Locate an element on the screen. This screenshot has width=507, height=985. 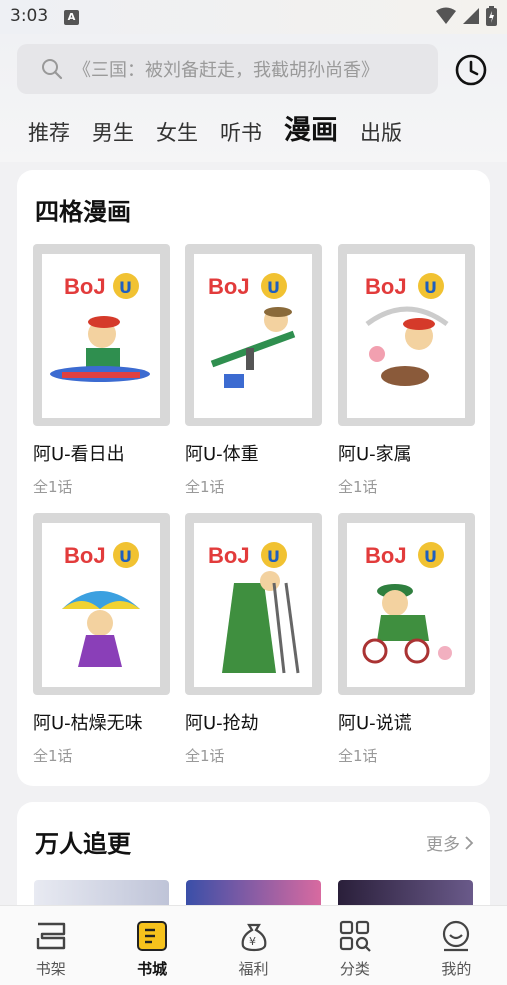
comic-item: BoJ U 阿U-说谎 全1话 is located at coordinates (406, 639).